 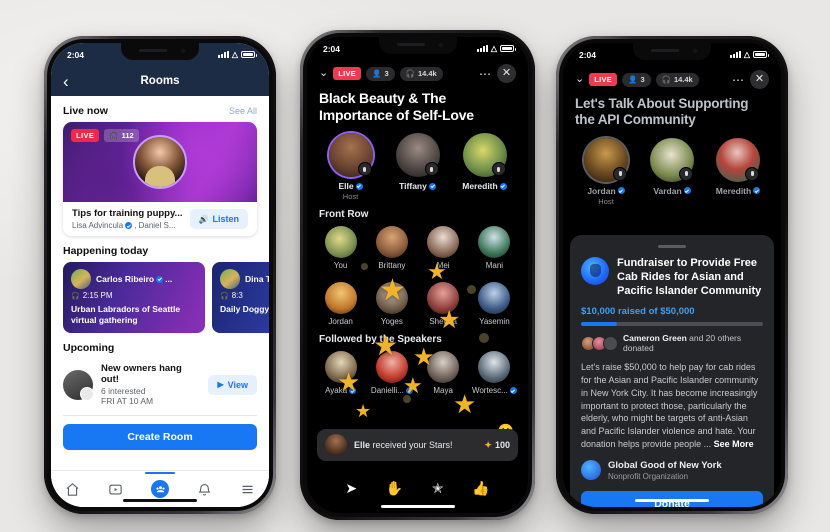 What do you see at coordinates (218, 219) in the screenshot?
I see `listen-button: 🔊 Listen` at bounding box center [218, 219].